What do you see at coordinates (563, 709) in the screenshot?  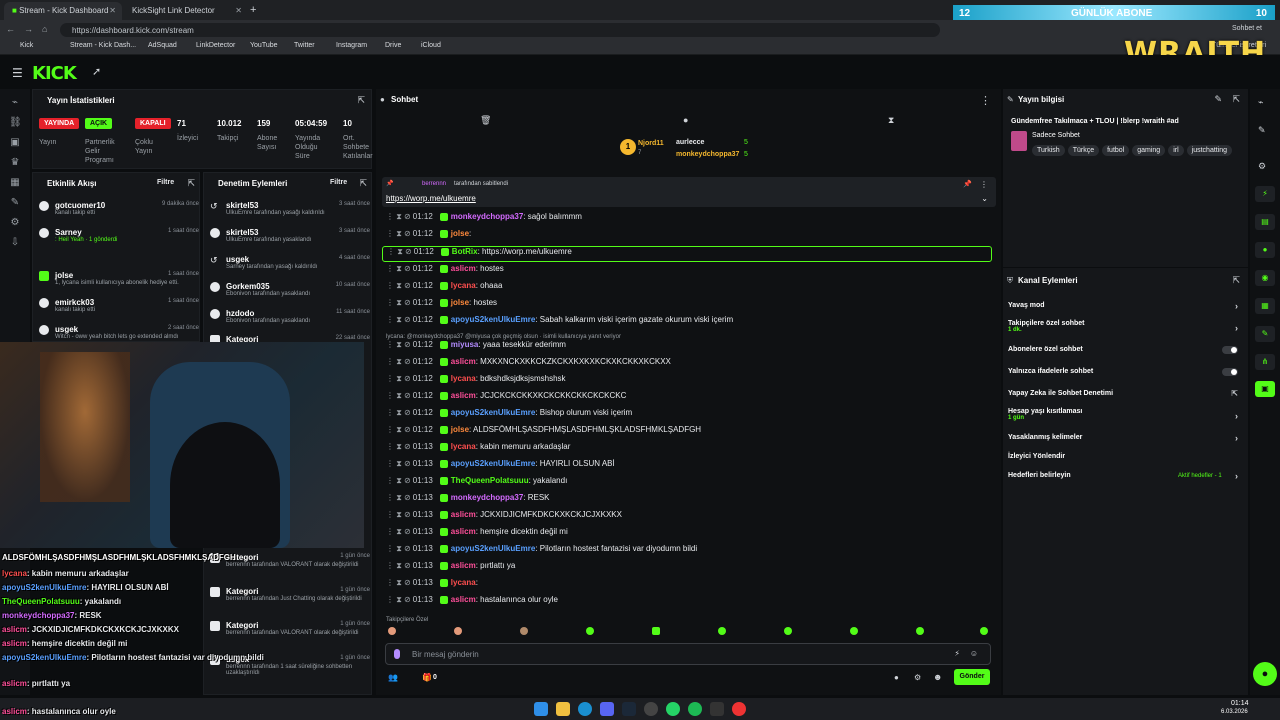 I see `explorer-icon` at bounding box center [563, 709].